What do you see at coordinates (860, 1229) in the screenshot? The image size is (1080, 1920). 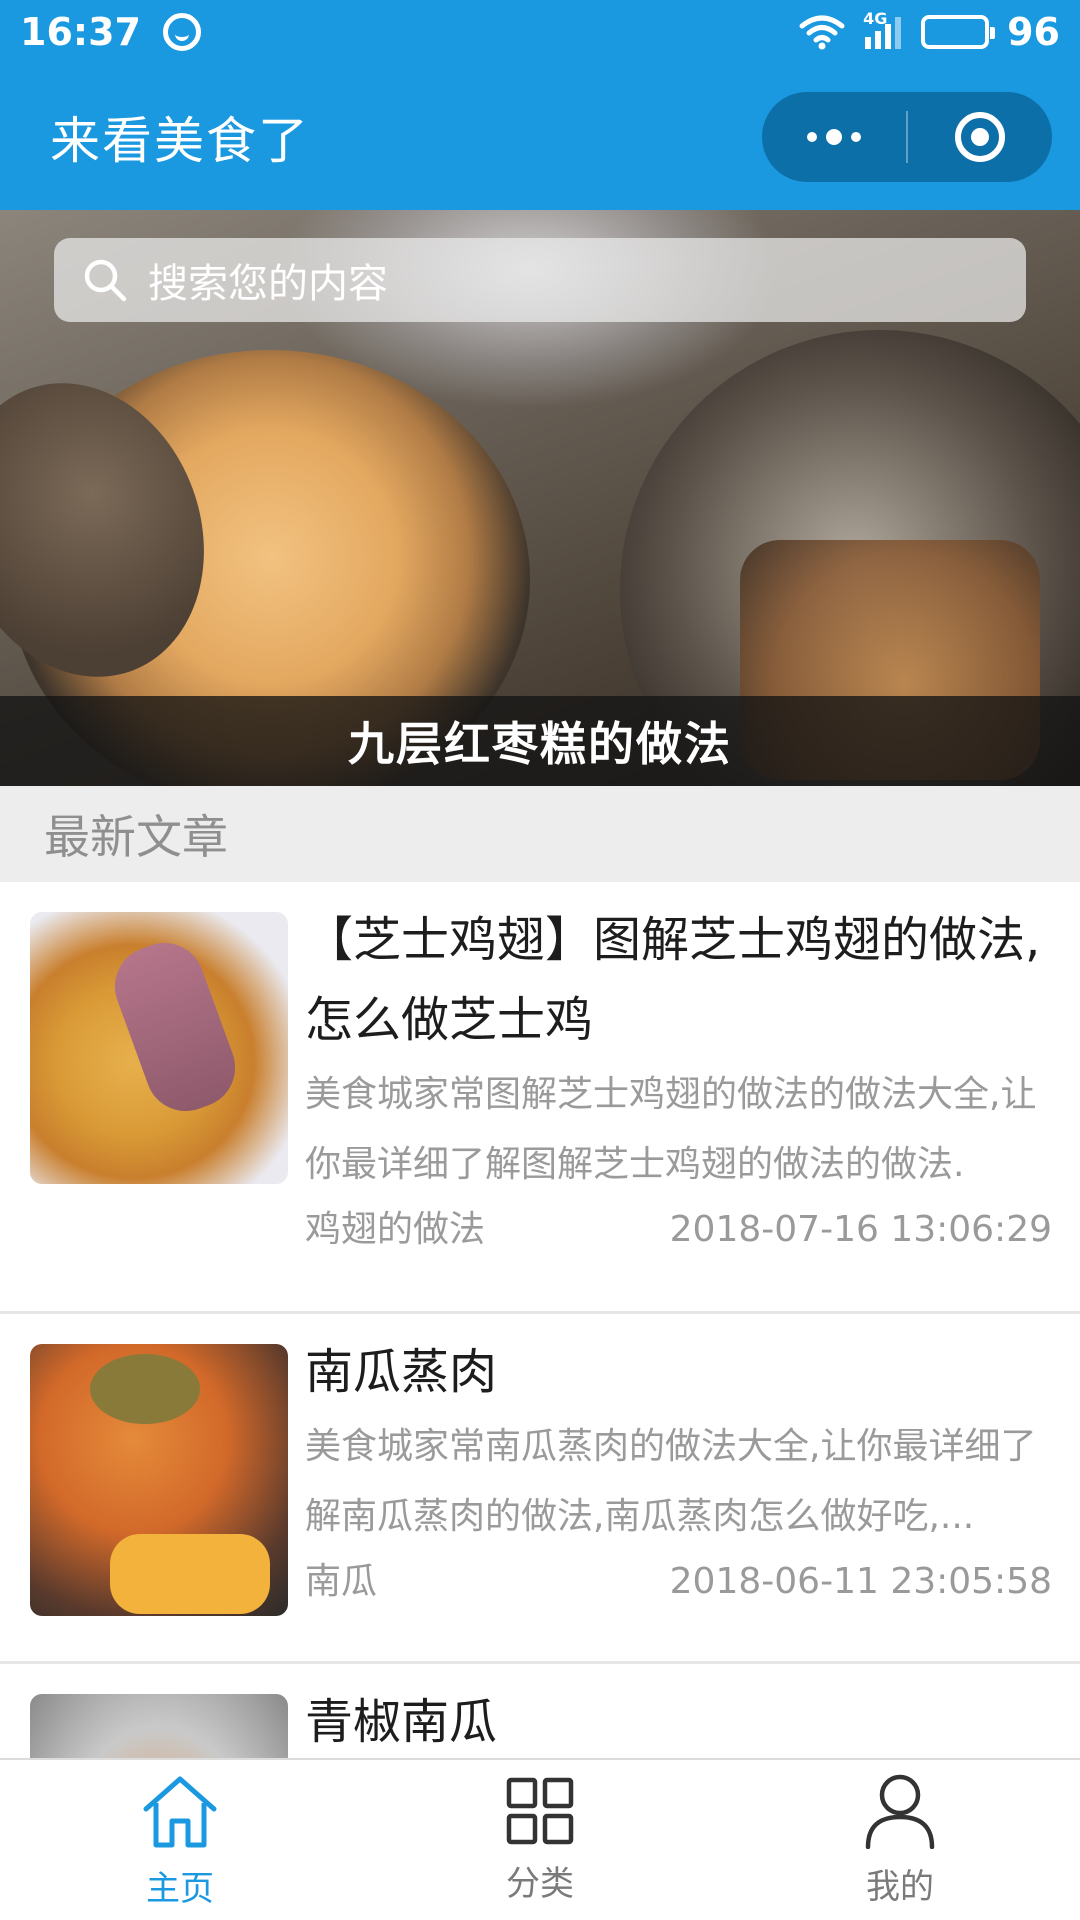 I see `article-date: 2018-07-16 13:06:29` at bounding box center [860, 1229].